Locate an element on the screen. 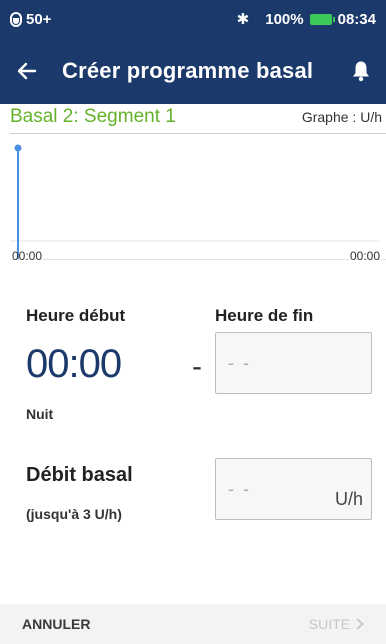  basal-rate-placeholder: - - is located at coordinates (239, 489).